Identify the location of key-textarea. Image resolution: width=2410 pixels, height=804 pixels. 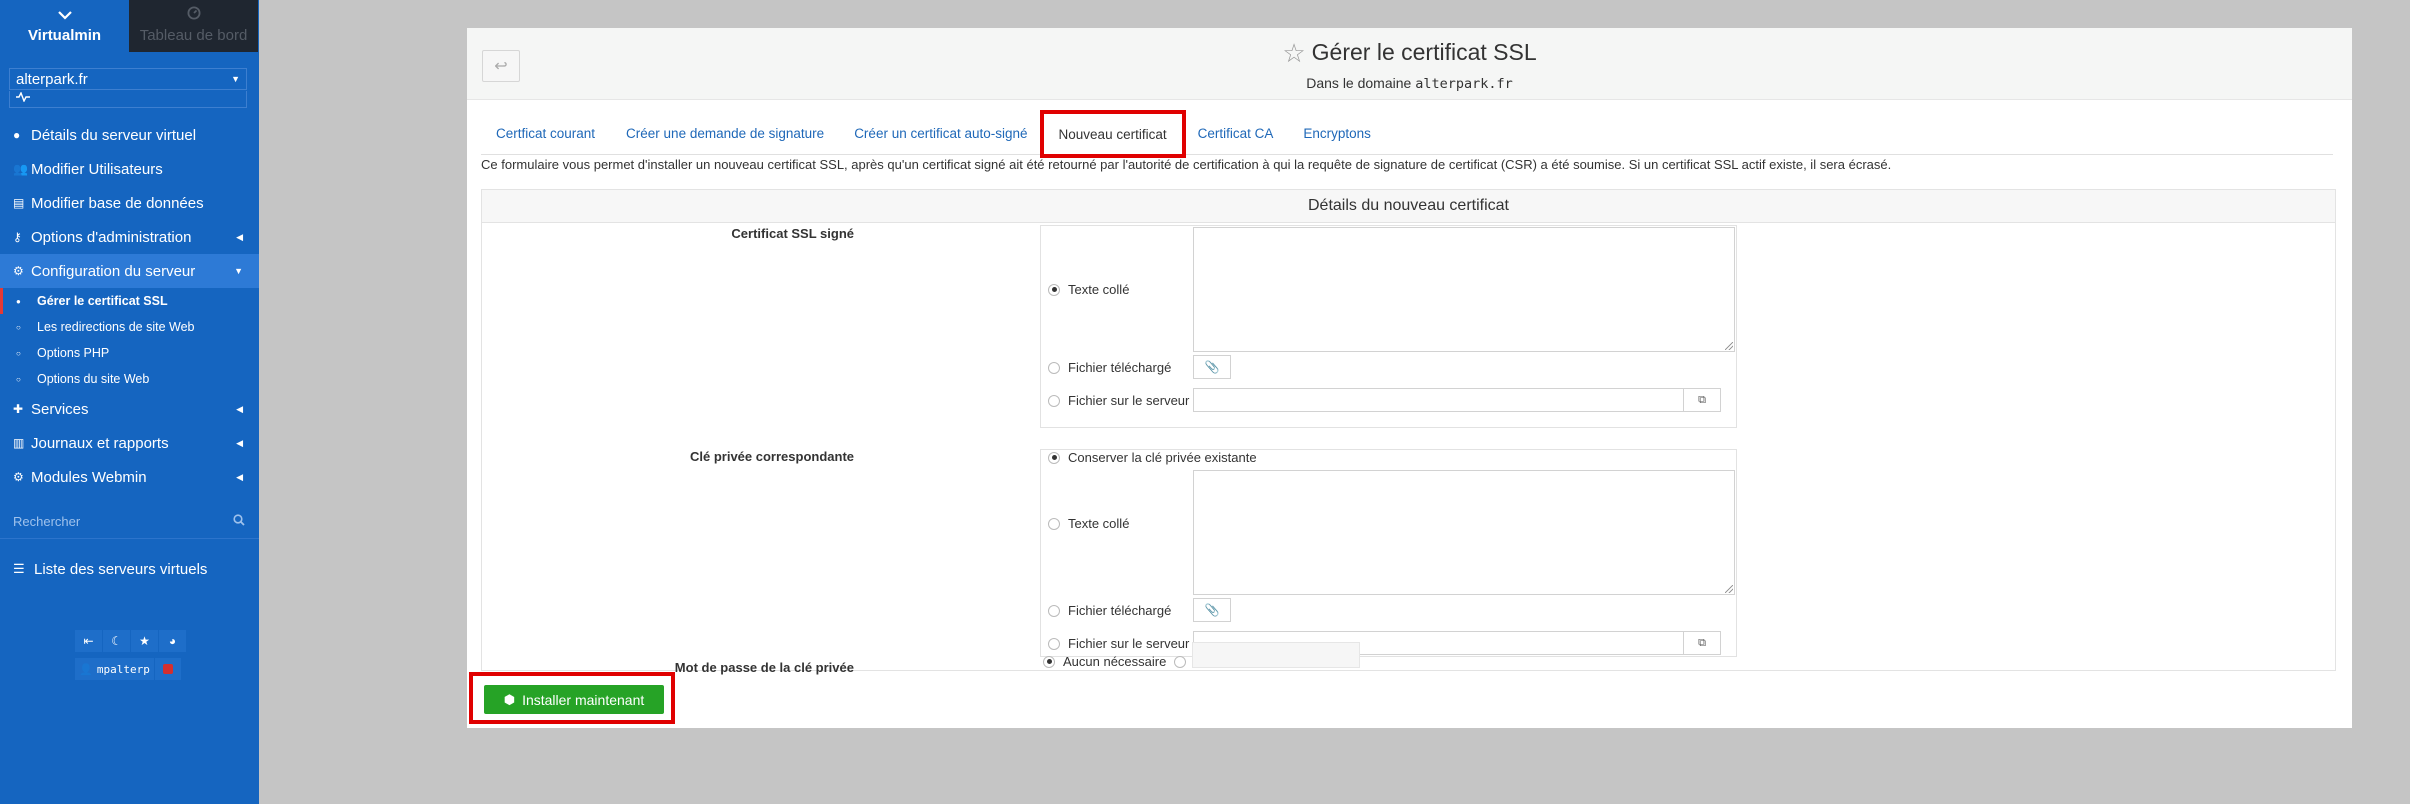
(1464, 532).